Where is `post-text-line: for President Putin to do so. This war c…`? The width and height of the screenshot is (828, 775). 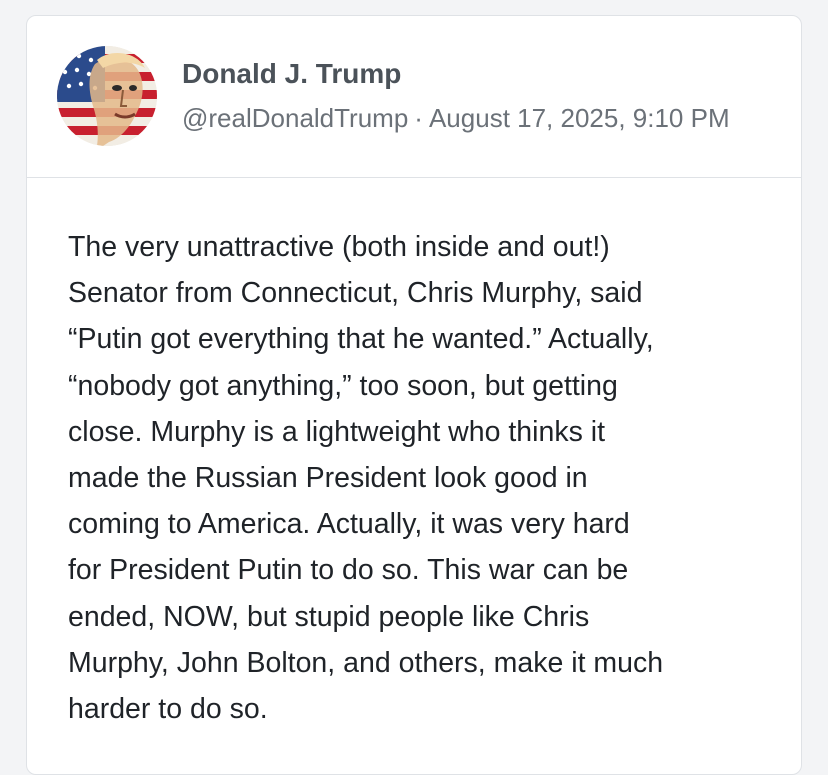 post-text-line: for President Putin to do so. This war c… is located at coordinates (348, 570).